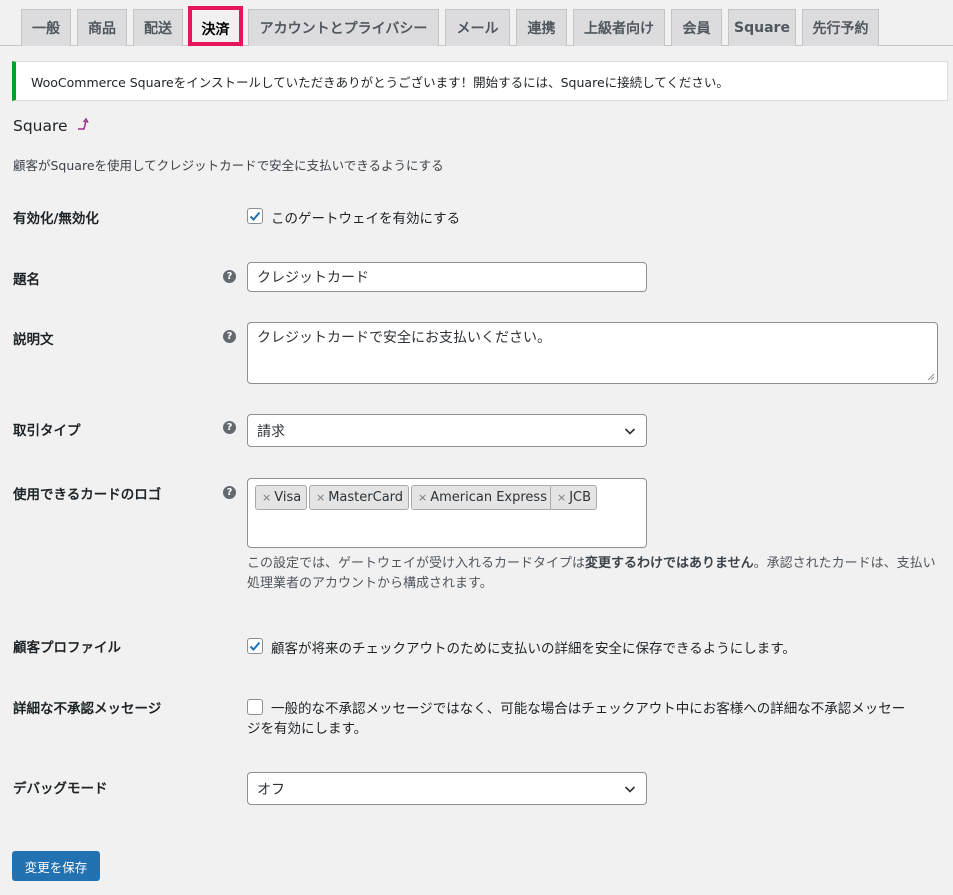 The height and width of the screenshot is (895, 953). Describe the element at coordinates (669, 563) in the screenshot. I see `help-text-bold: 変更するわけではありません` at that location.